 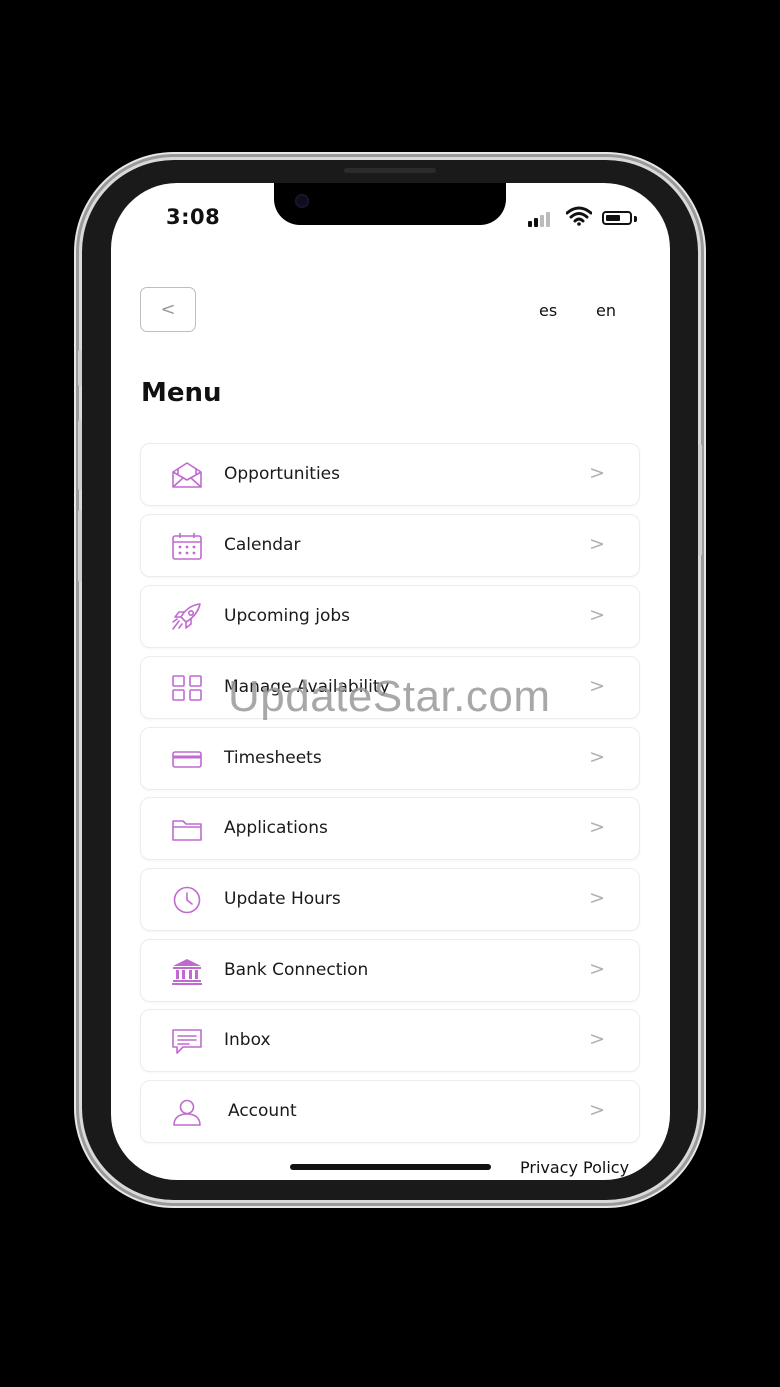 What do you see at coordinates (187, 759) in the screenshot?
I see `credit-card-icon` at bounding box center [187, 759].